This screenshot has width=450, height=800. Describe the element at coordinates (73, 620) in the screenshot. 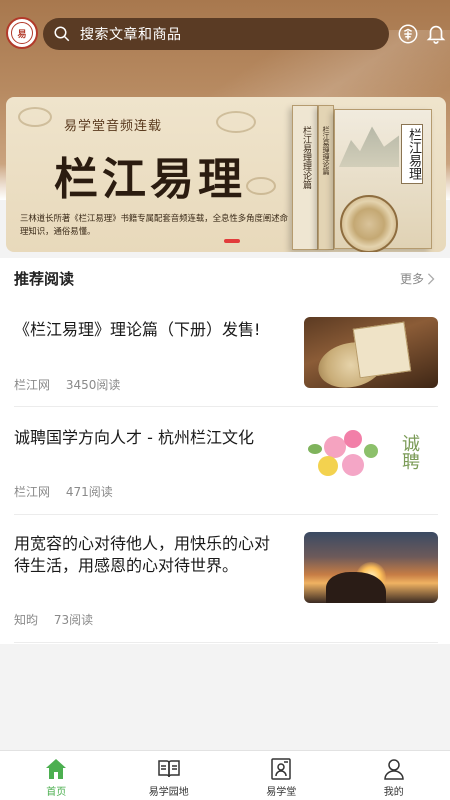

I see `article-reads: 73阅读` at that location.